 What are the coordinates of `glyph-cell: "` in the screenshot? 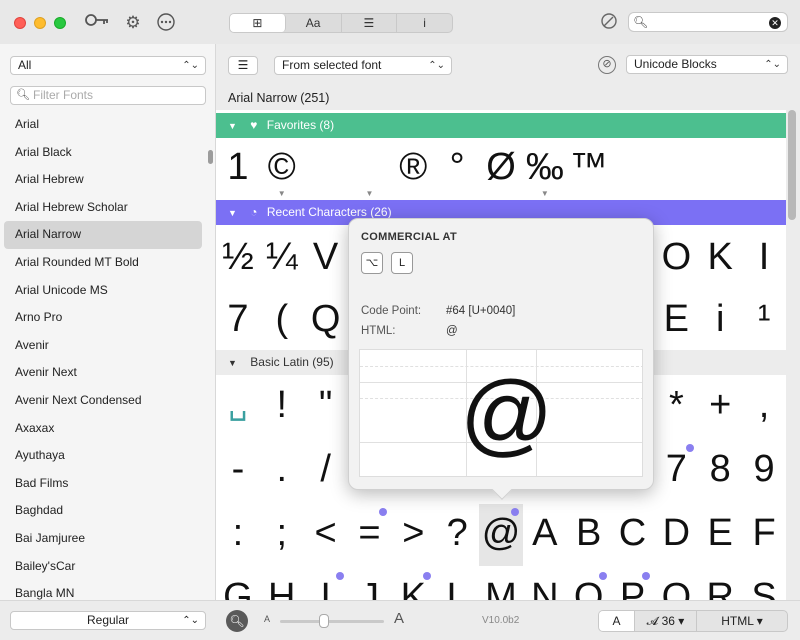 It's located at (326, 407).